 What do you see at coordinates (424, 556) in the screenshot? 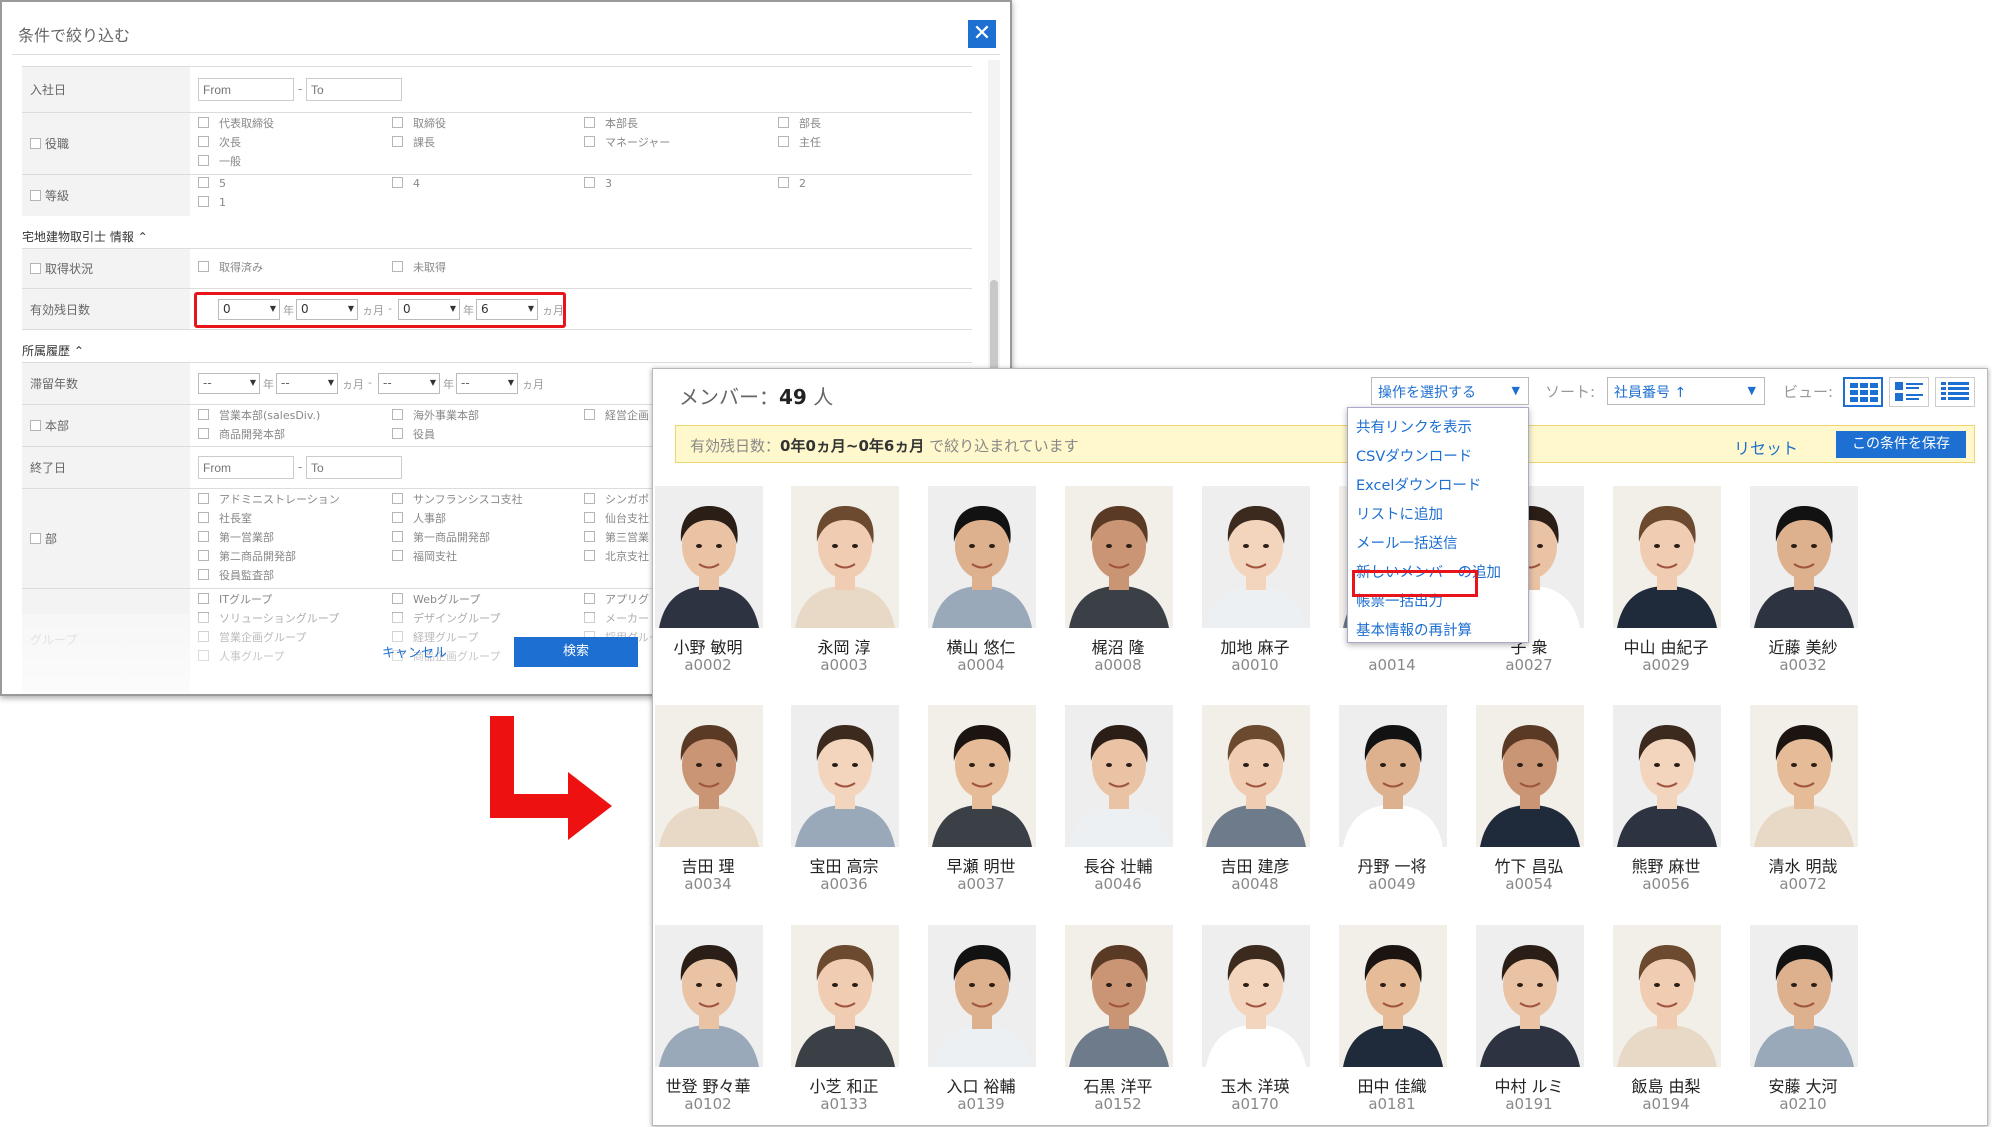
I see `department-option: 福岡支社` at bounding box center [424, 556].